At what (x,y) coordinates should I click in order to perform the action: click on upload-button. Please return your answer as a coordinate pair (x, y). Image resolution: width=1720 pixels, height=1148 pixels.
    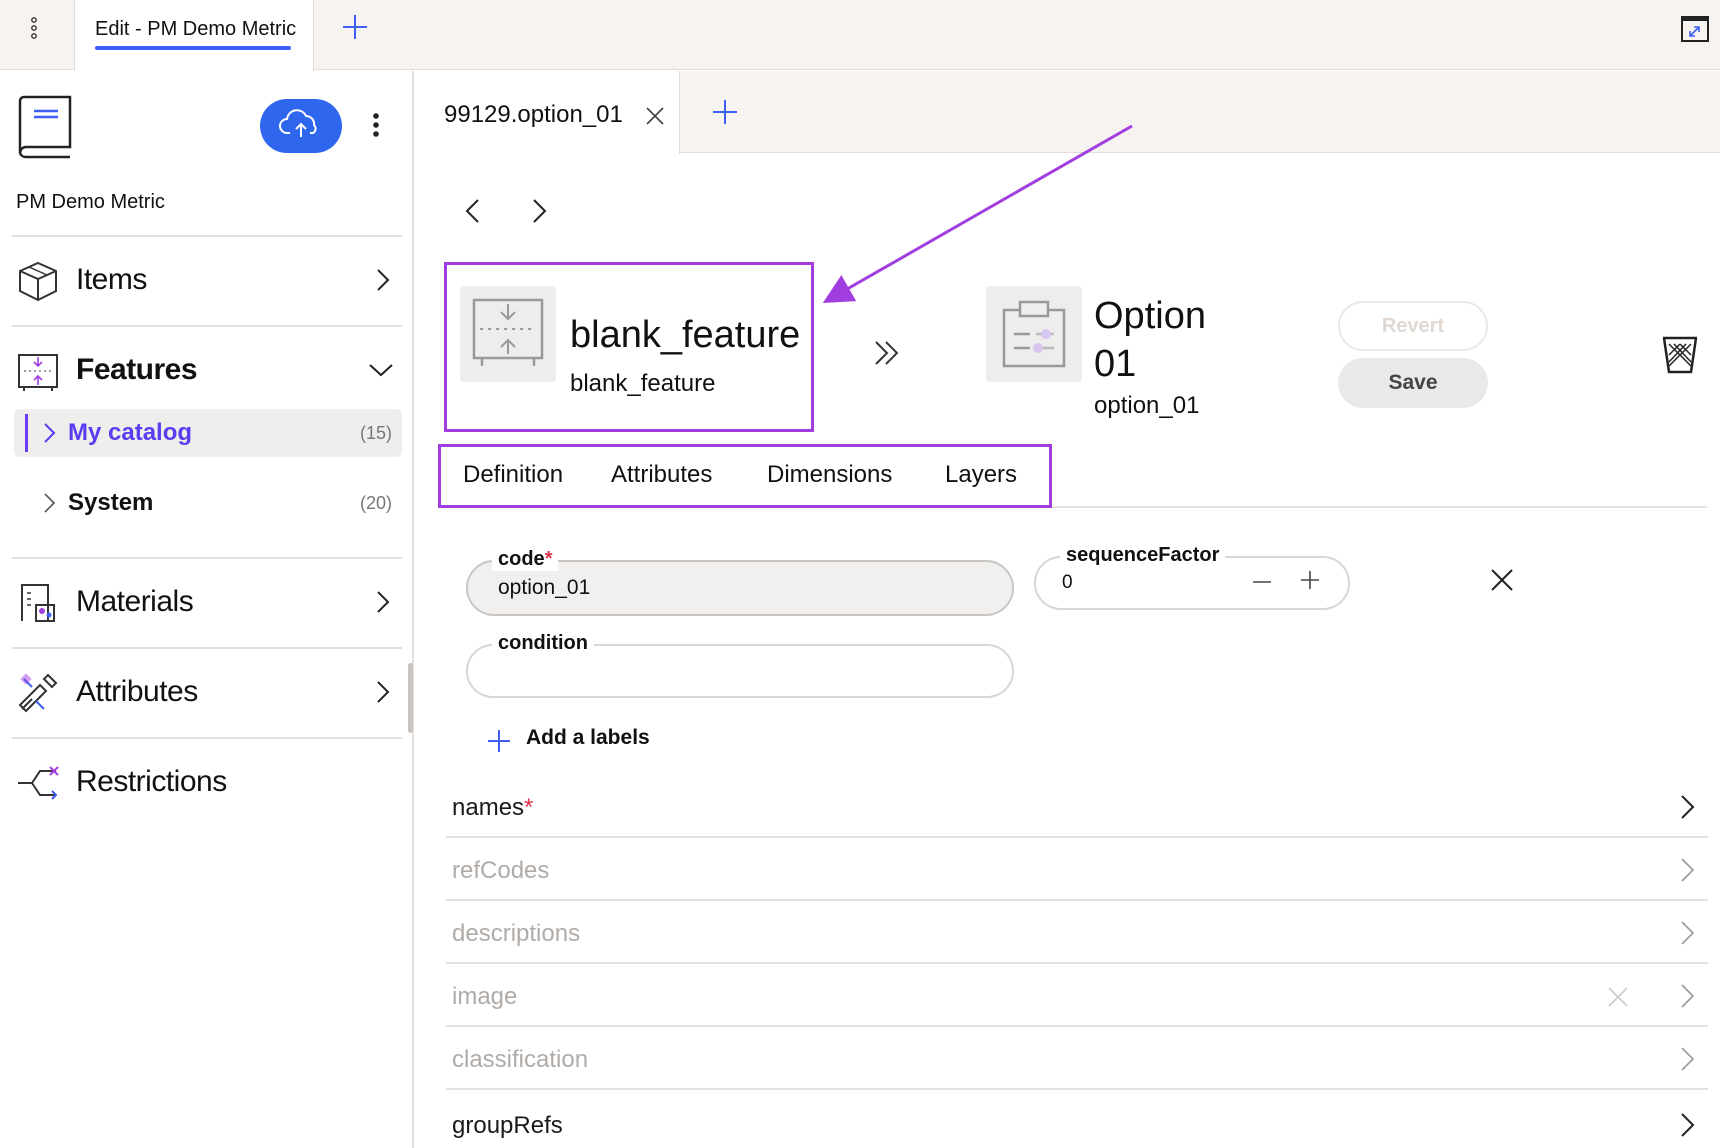
    Looking at the image, I should click on (301, 126).